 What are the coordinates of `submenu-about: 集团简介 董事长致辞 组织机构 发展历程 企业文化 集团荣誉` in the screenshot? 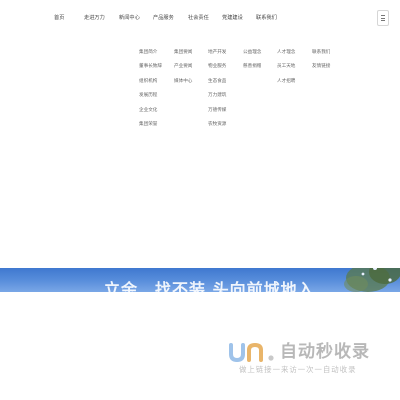 It's located at (150, 93).